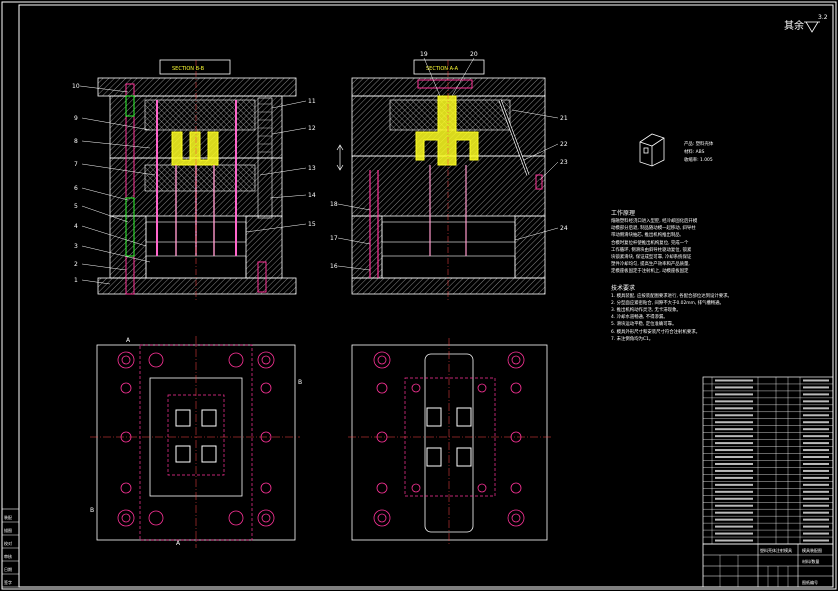 This screenshot has width=838, height=591. Describe the element at coordinates (442, 69) in the screenshot. I see `section-right-title: SECTION A-A` at that location.